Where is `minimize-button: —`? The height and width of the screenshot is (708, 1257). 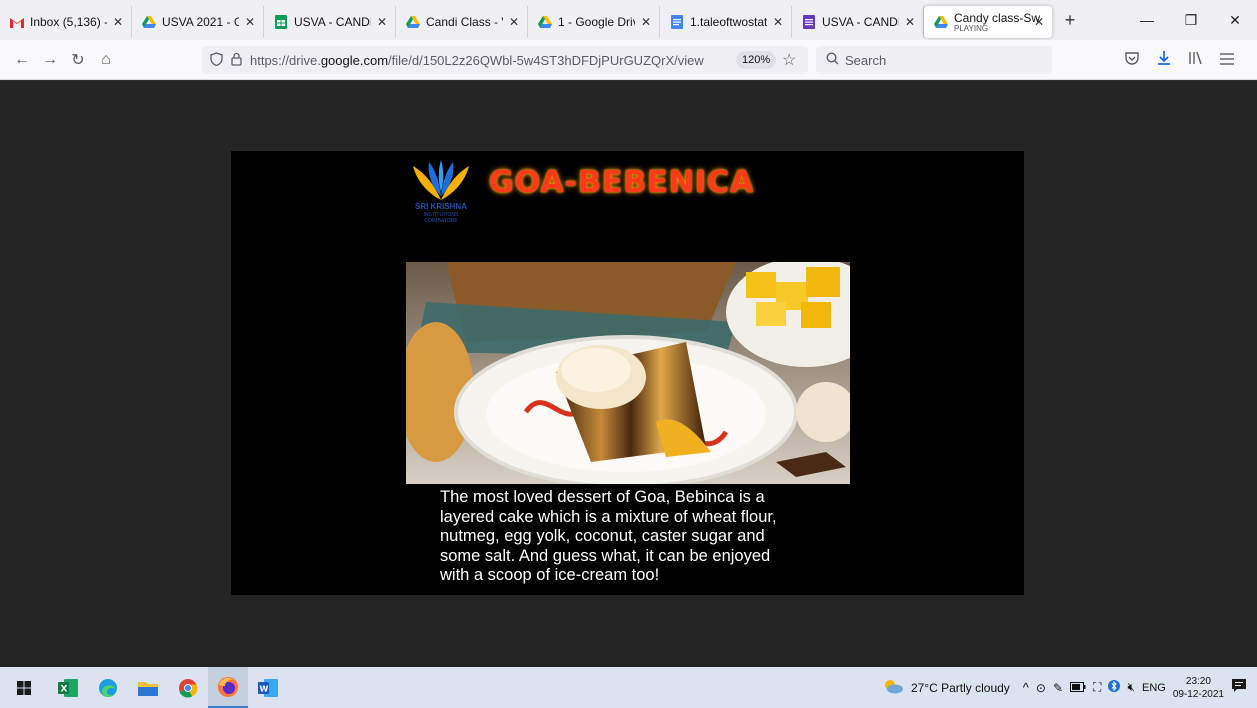 minimize-button: — is located at coordinates (1147, 20).